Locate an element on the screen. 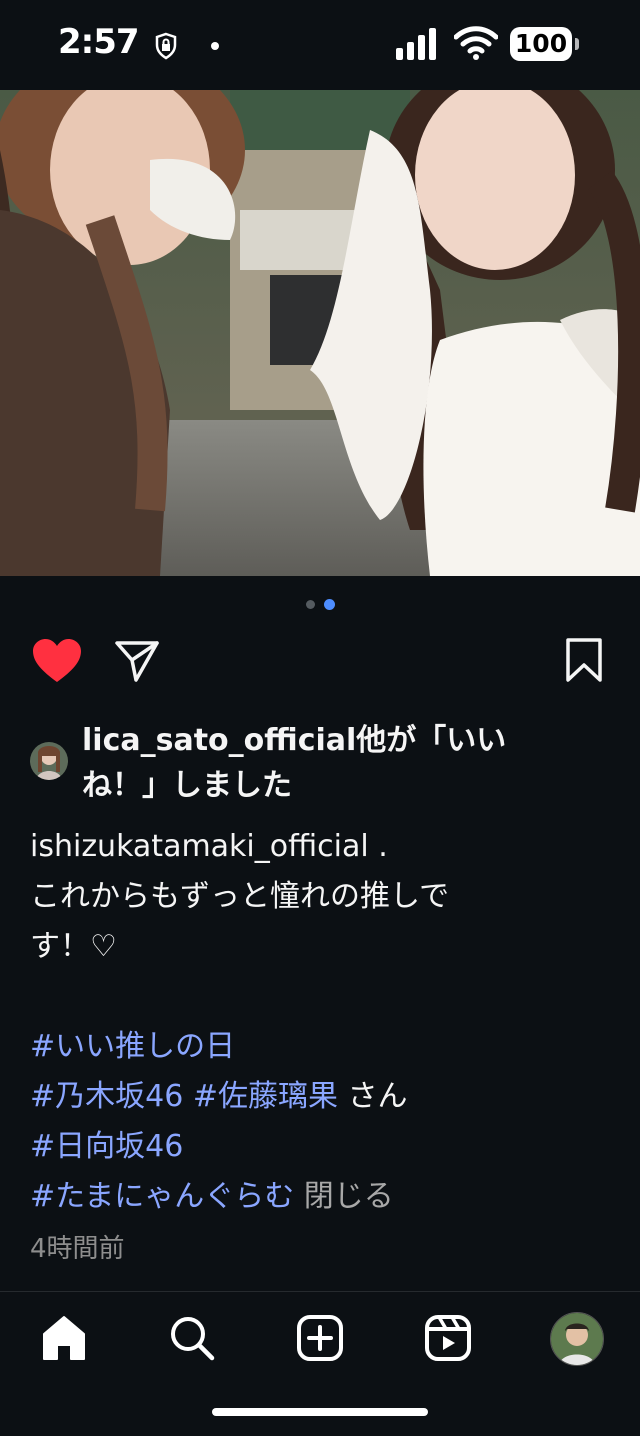 This screenshot has height=1436, width=640. wifi-icon is located at coordinates (476, 43).